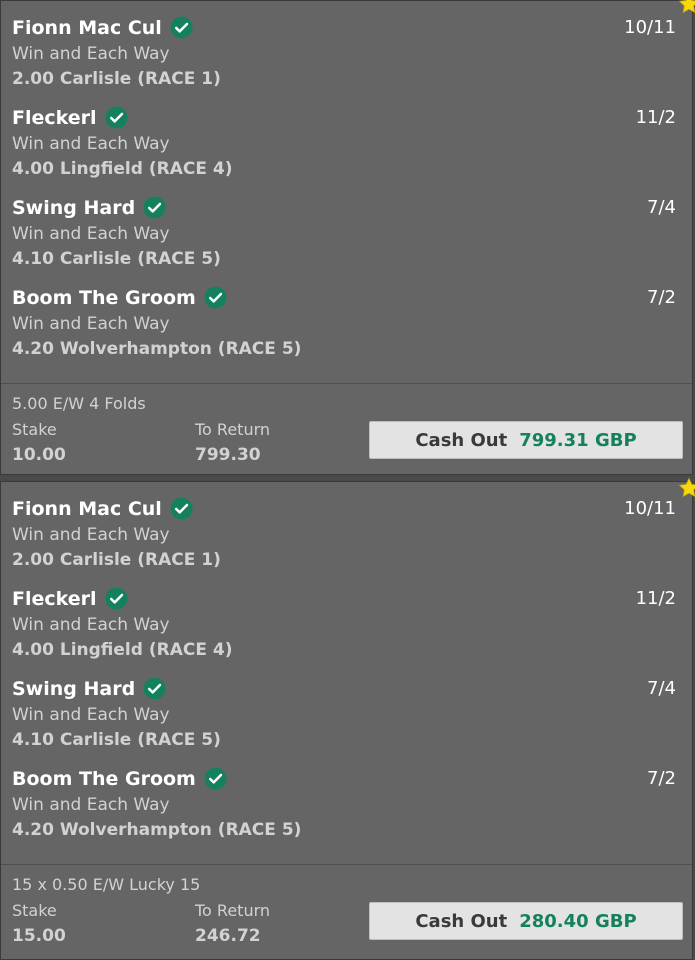 This screenshot has height=960, width=695. I want to click on to-return-value: 799.30, so click(228, 455).